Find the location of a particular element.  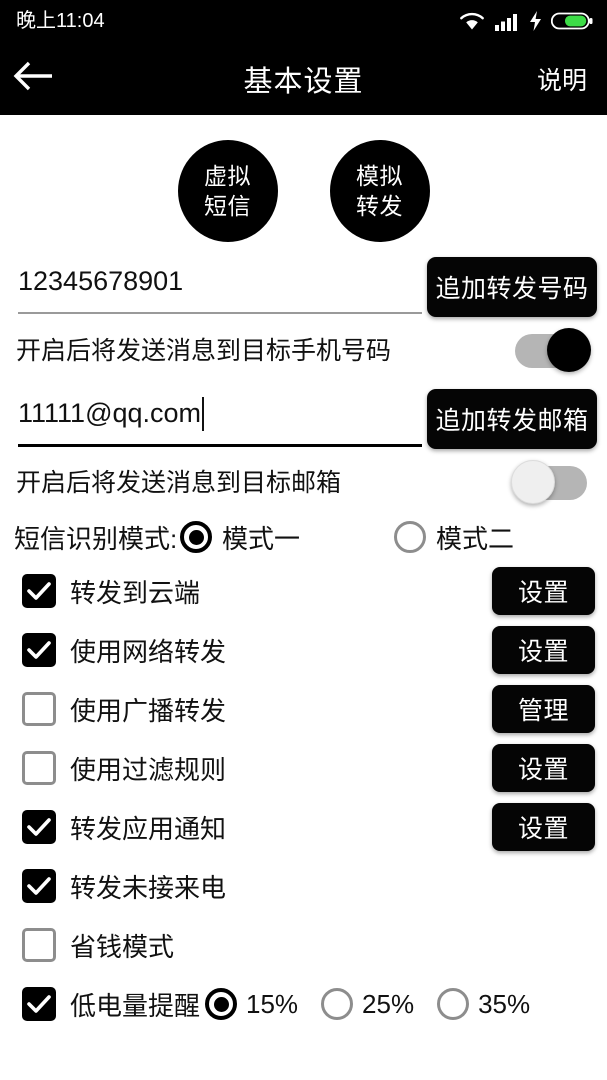

add-forward-email-button: 追加转发邮箱 is located at coordinates (512, 419).